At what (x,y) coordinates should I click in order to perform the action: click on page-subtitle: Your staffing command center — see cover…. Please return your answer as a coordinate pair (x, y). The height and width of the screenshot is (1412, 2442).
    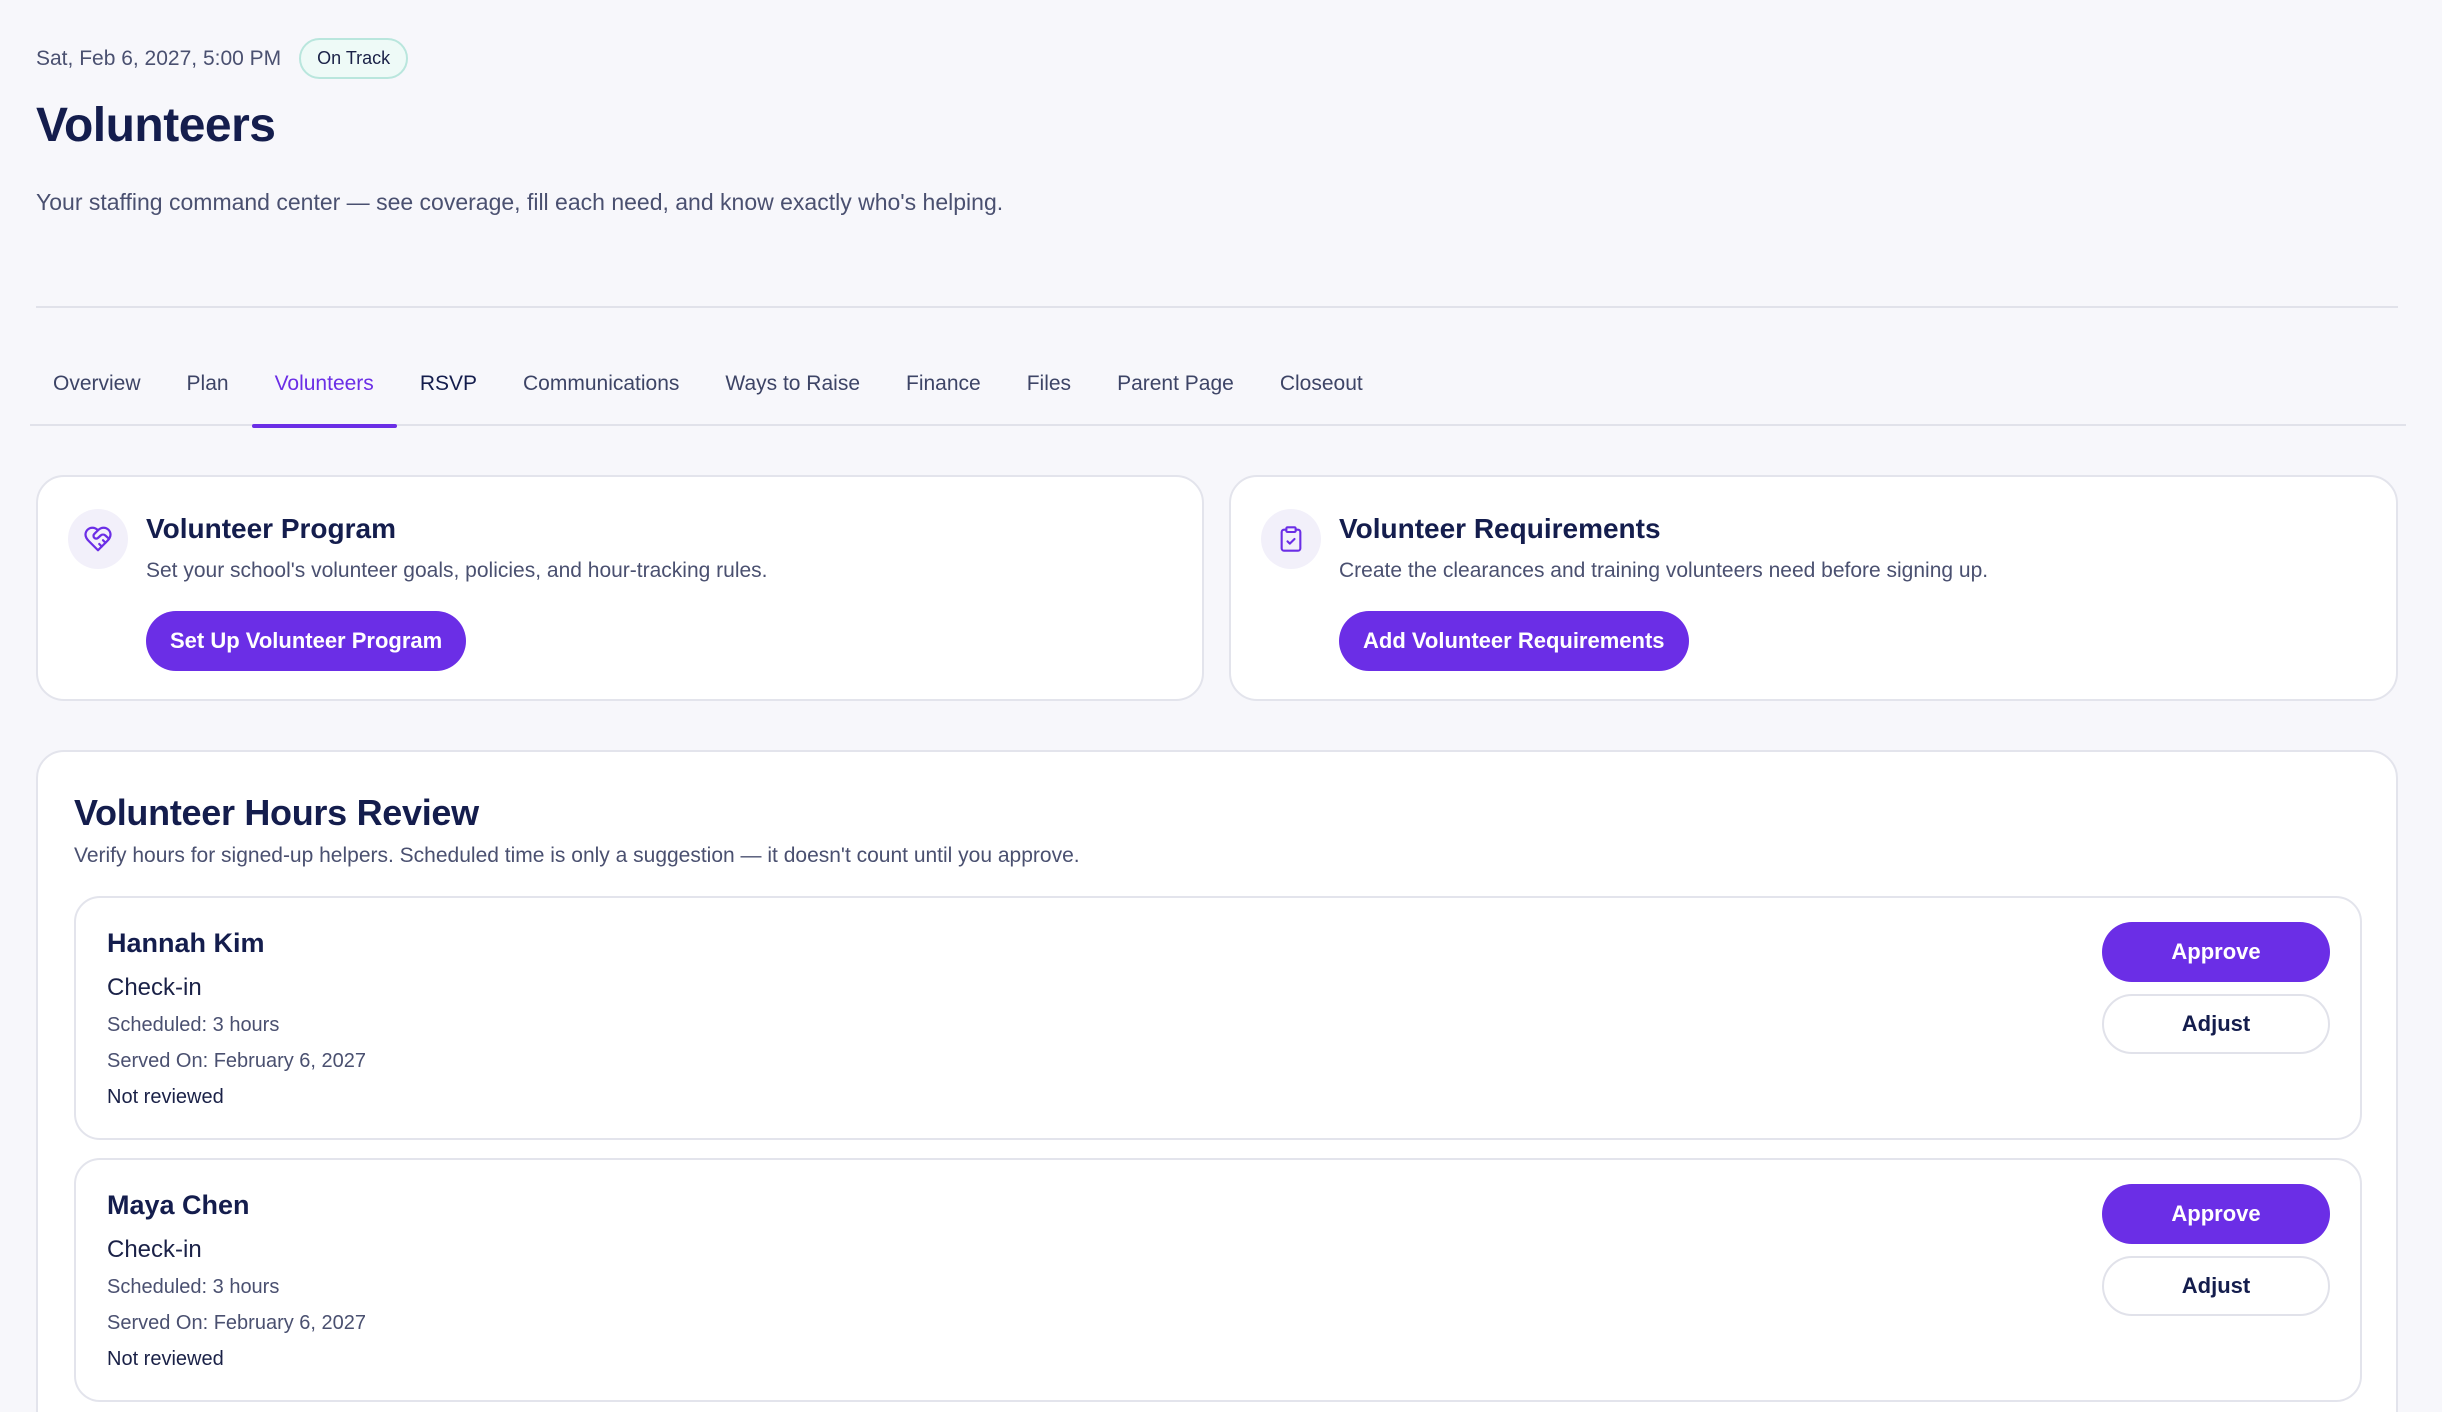
    Looking at the image, I should click on (520, 202).